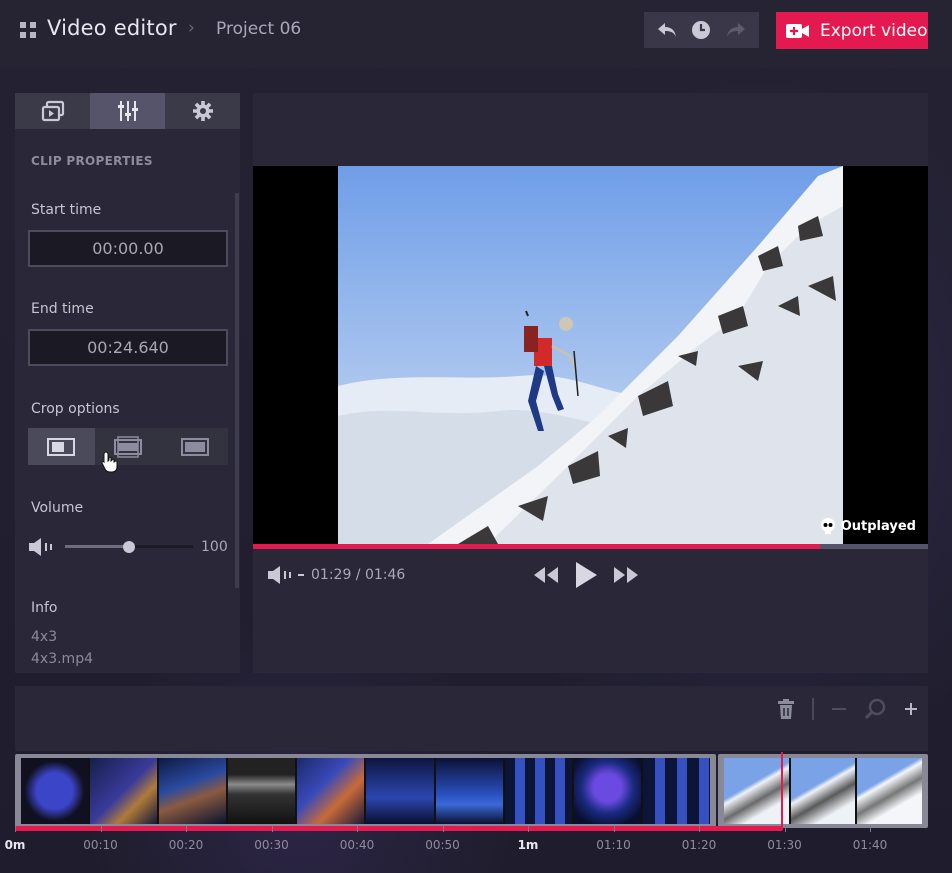 Image resolution: width=952 pixels, height=873 pixels. I want to click on crop-fit-button, so click(61, 446).